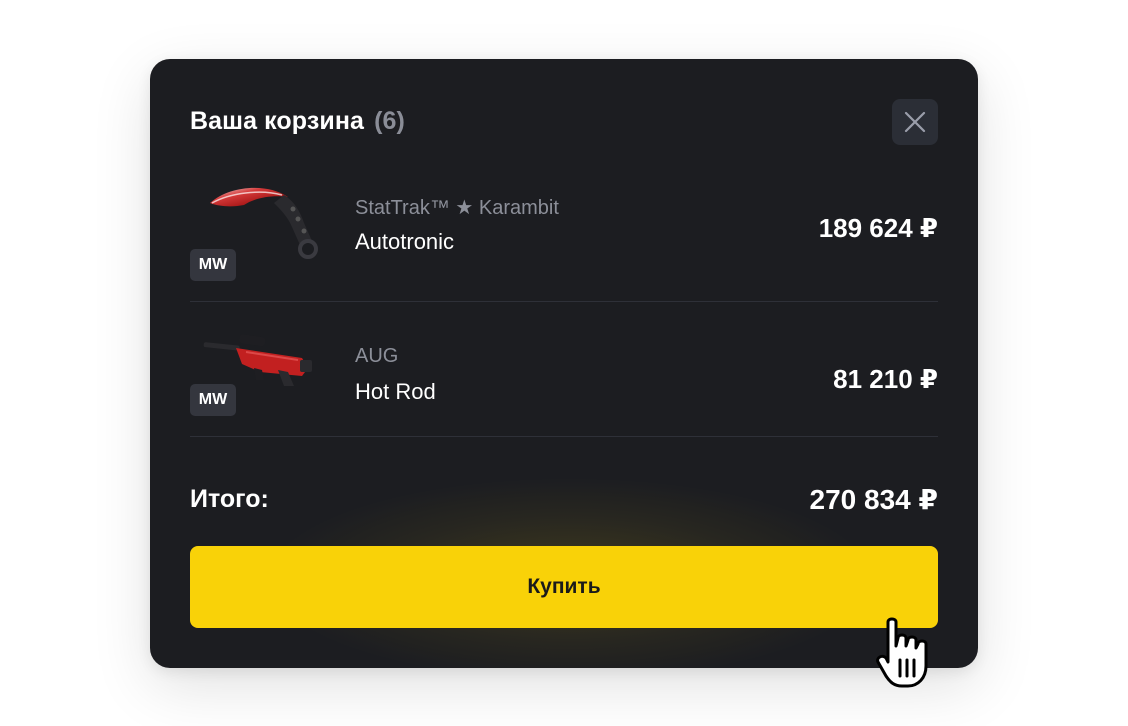 The height and width of the screenshot is (726, 1128). I want to click on buy-button: Купить, so click(564, 587).